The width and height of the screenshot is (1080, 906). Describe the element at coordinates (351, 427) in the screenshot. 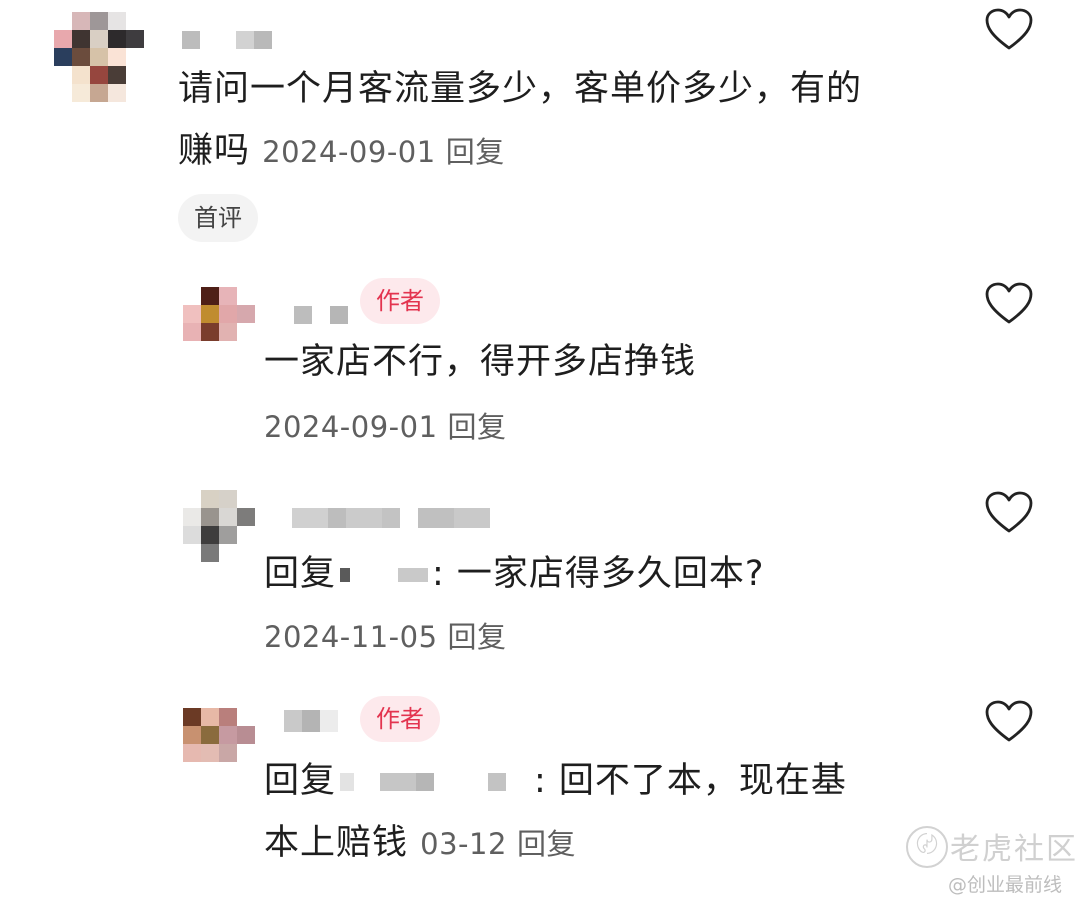

I see `reply-date: 2024-09-01` at that location.